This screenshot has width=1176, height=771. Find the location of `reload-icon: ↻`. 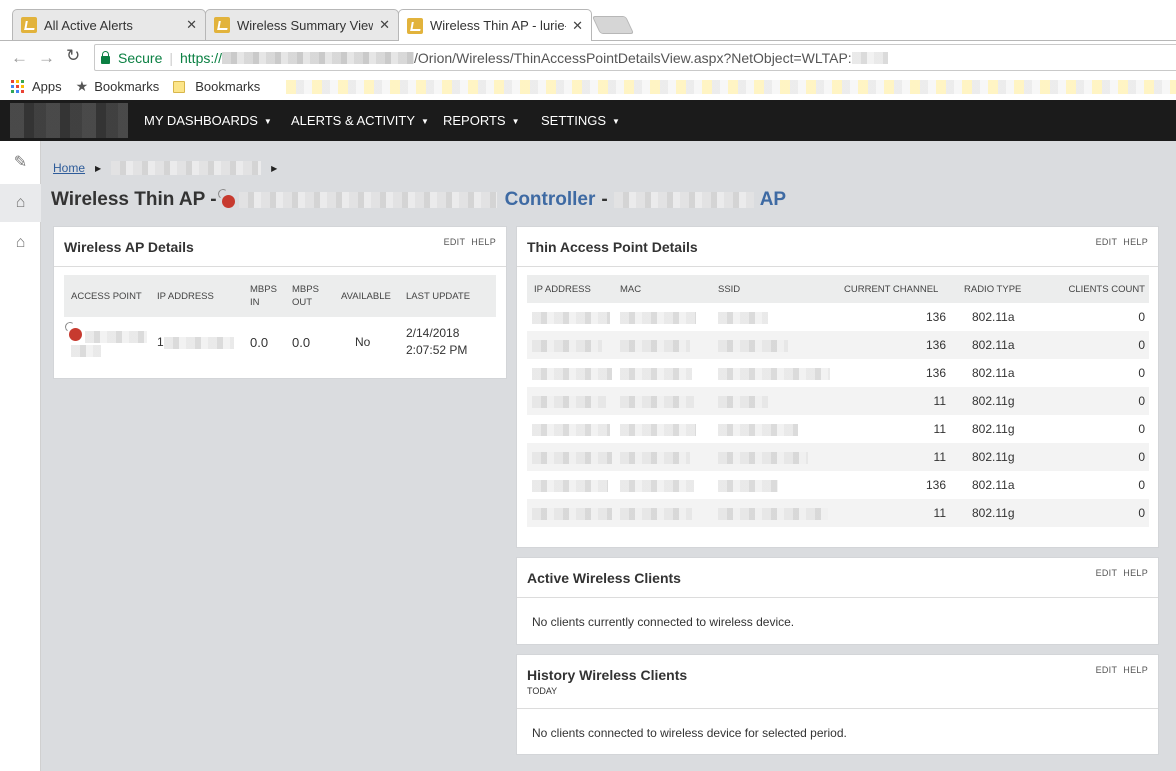

reload-icon: ↻ is located at coordinates (73, 56).